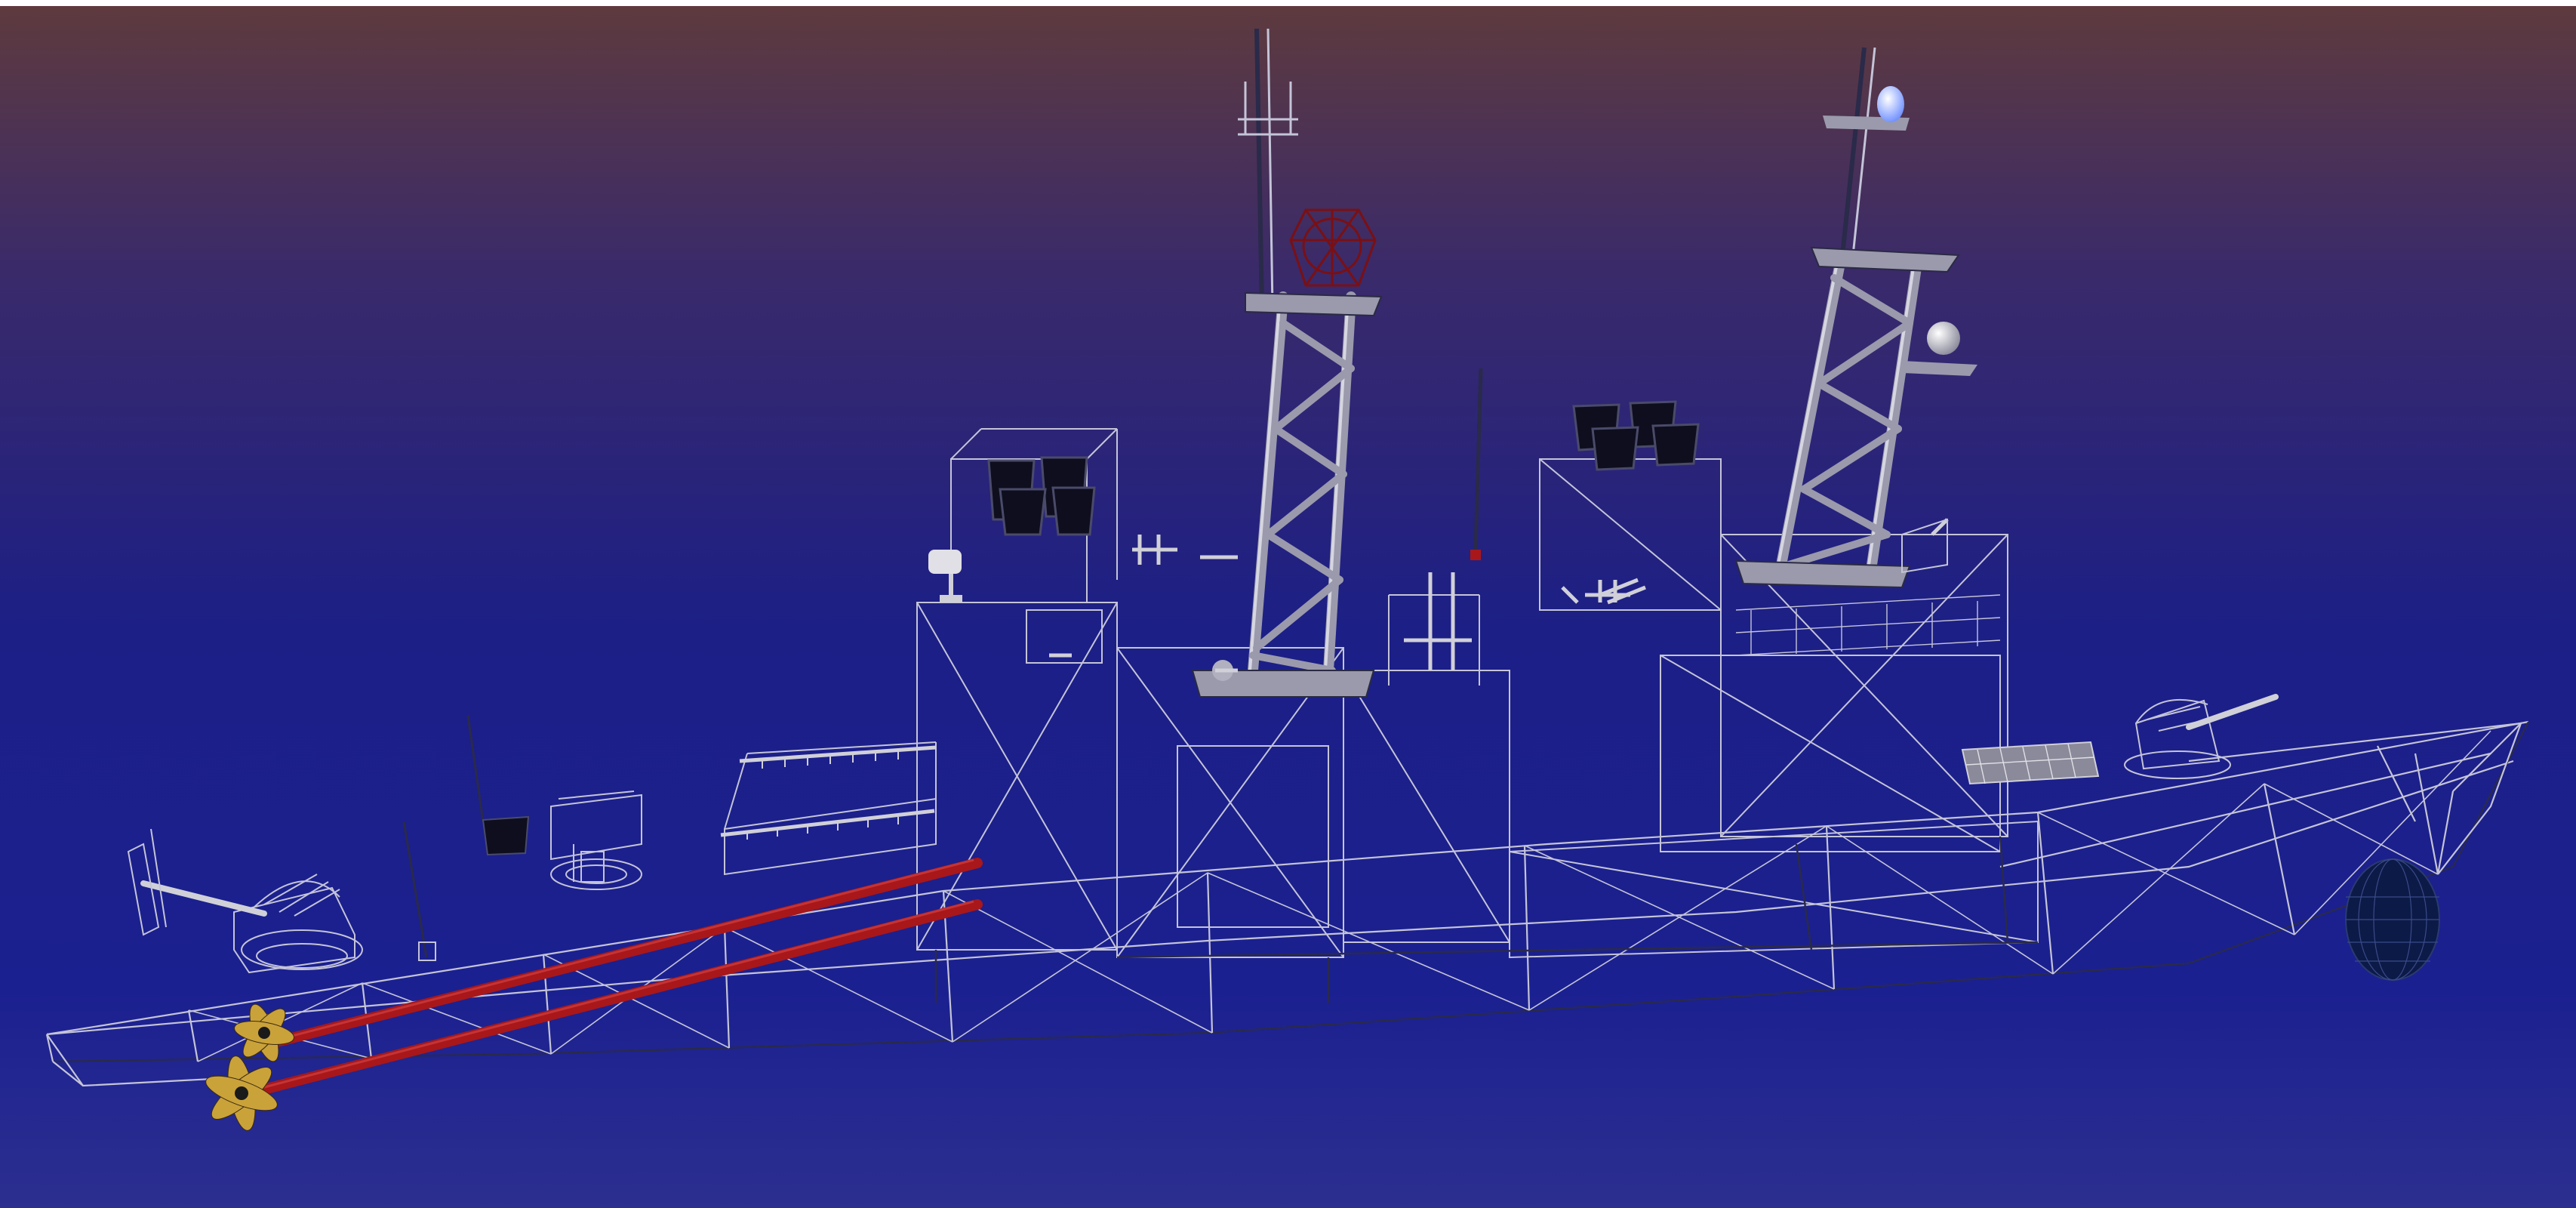 The width and height of the screenshot is (2576, 1208). What do you see at coordinates (2030, 763) in the screenshot?
I see `forward-vls-panel` at bounding box center [2030, 763].